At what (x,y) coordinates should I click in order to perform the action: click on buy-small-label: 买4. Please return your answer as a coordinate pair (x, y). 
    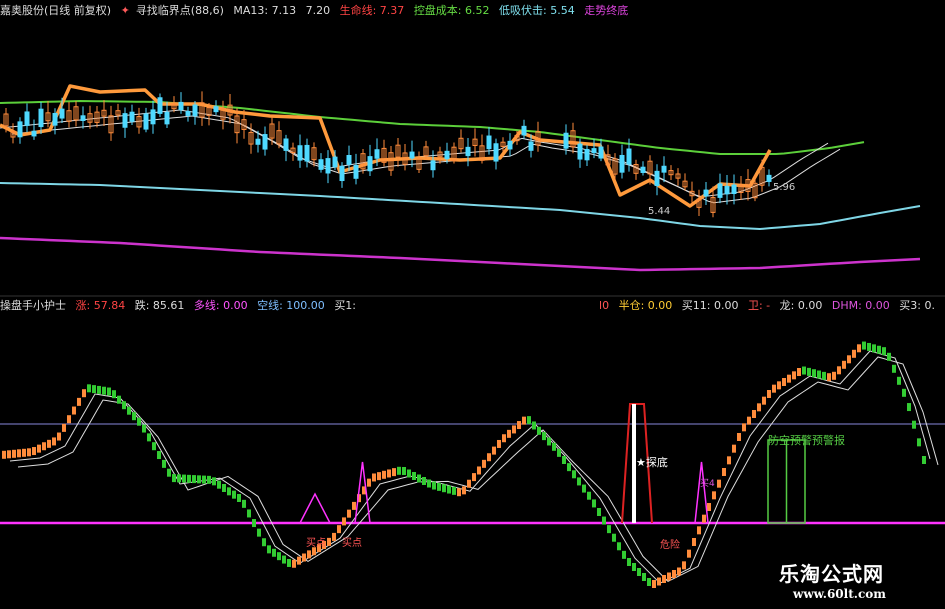
    Looking at the image, I should click on (707, 483).